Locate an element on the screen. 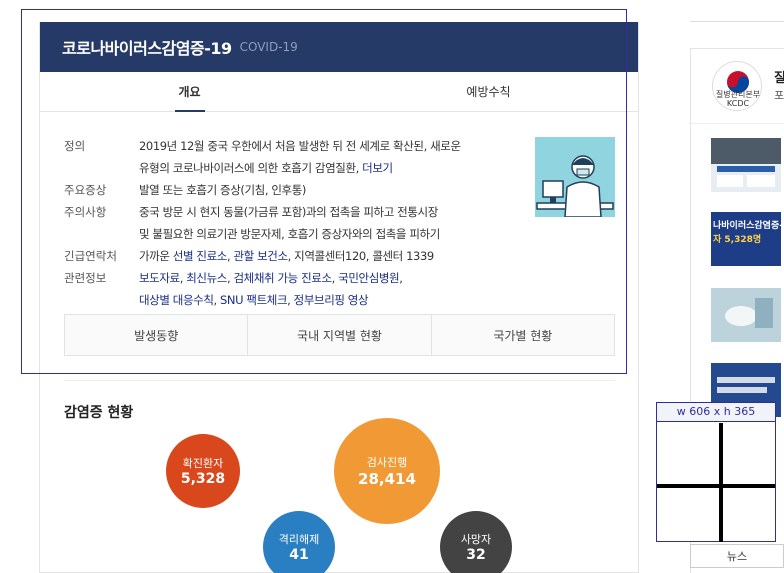 This screenshot has height=573, width=784. card-subtitle: COVID-19 is located at coordinates (268, 47).